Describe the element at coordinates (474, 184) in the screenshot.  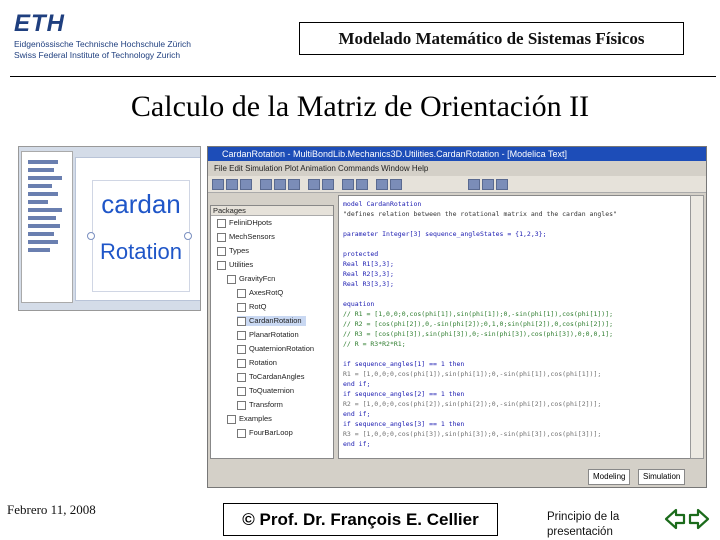
I see `zoom-icon` at that location.